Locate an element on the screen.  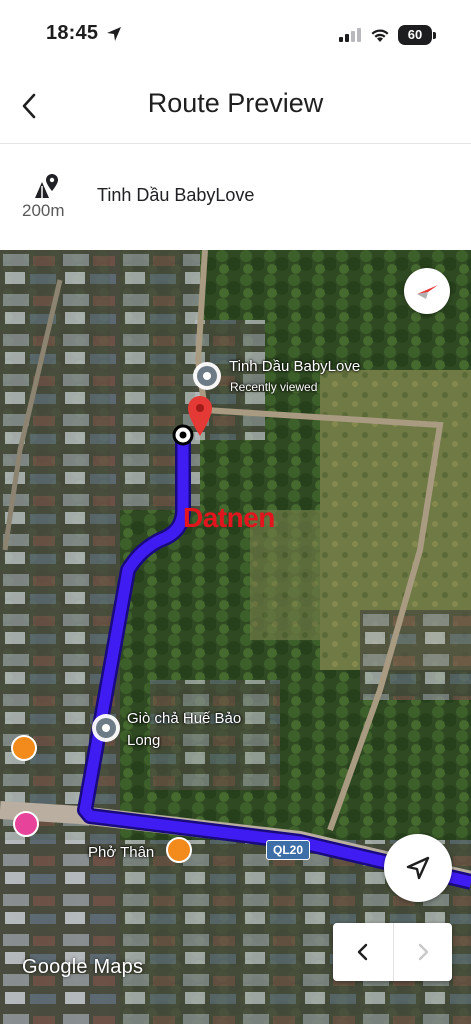
poi-label-pho-than: Phở Thân is located at coordinates (121, 852).